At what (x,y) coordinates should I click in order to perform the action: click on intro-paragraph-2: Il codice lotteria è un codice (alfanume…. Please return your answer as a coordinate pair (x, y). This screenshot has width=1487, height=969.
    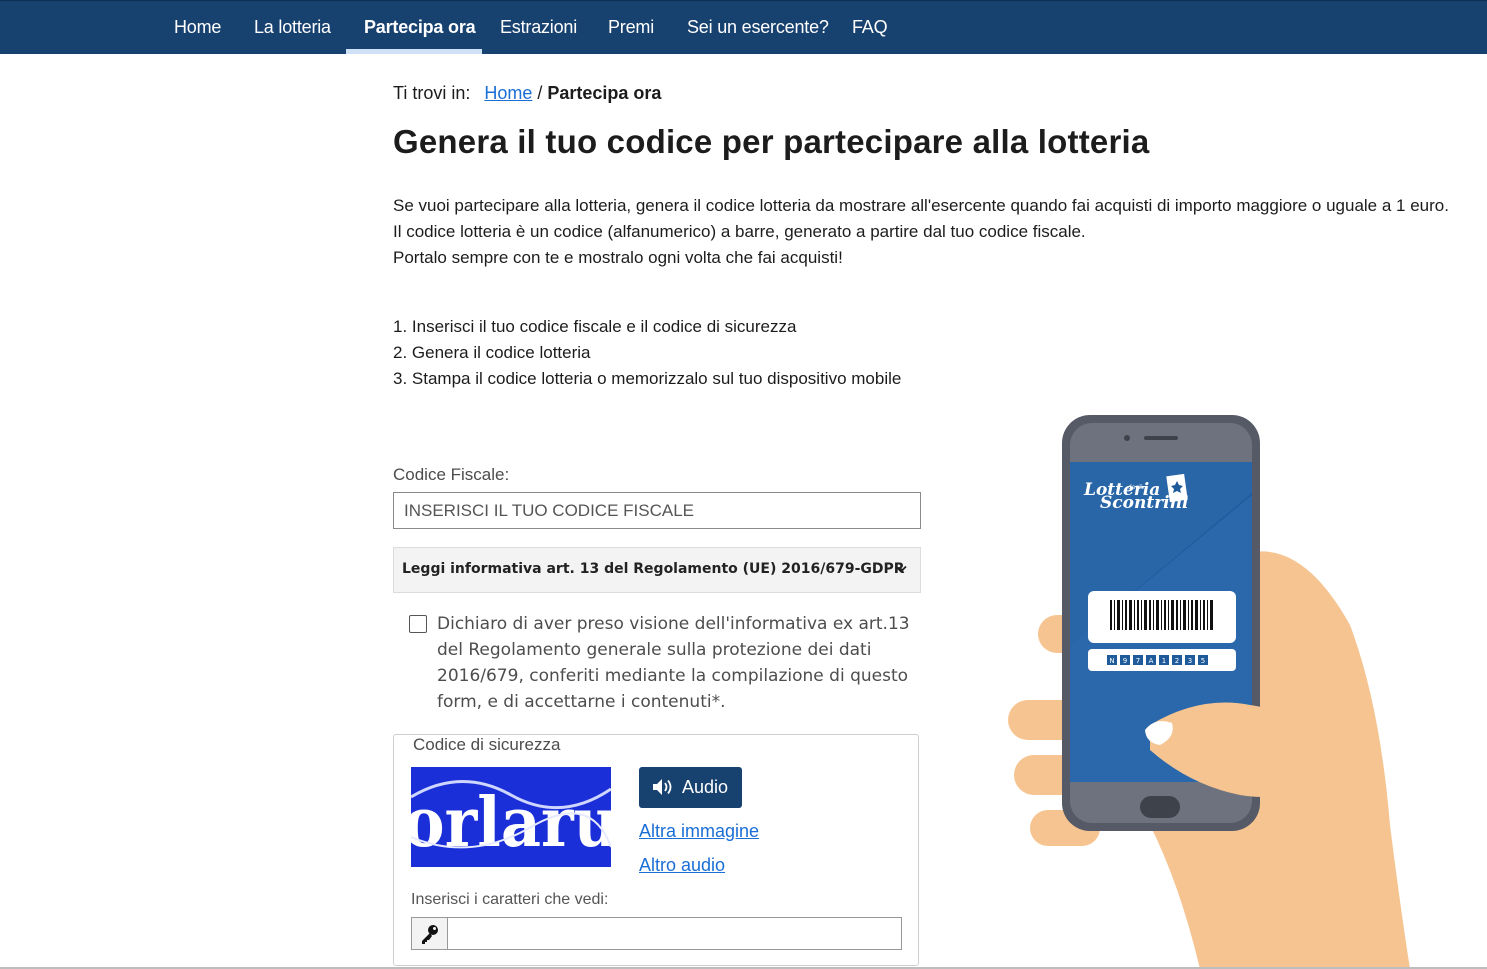
    Looking at the image, I should click on (739, 231).